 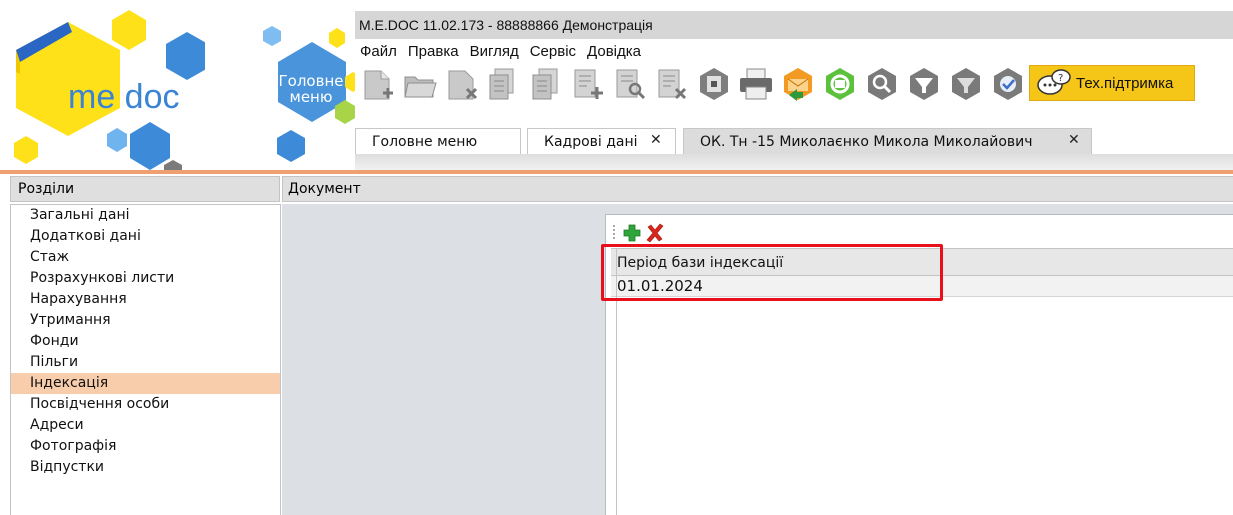 I want to click on sidebar-item-general: Загальні дані, so click(x=145, y=215).